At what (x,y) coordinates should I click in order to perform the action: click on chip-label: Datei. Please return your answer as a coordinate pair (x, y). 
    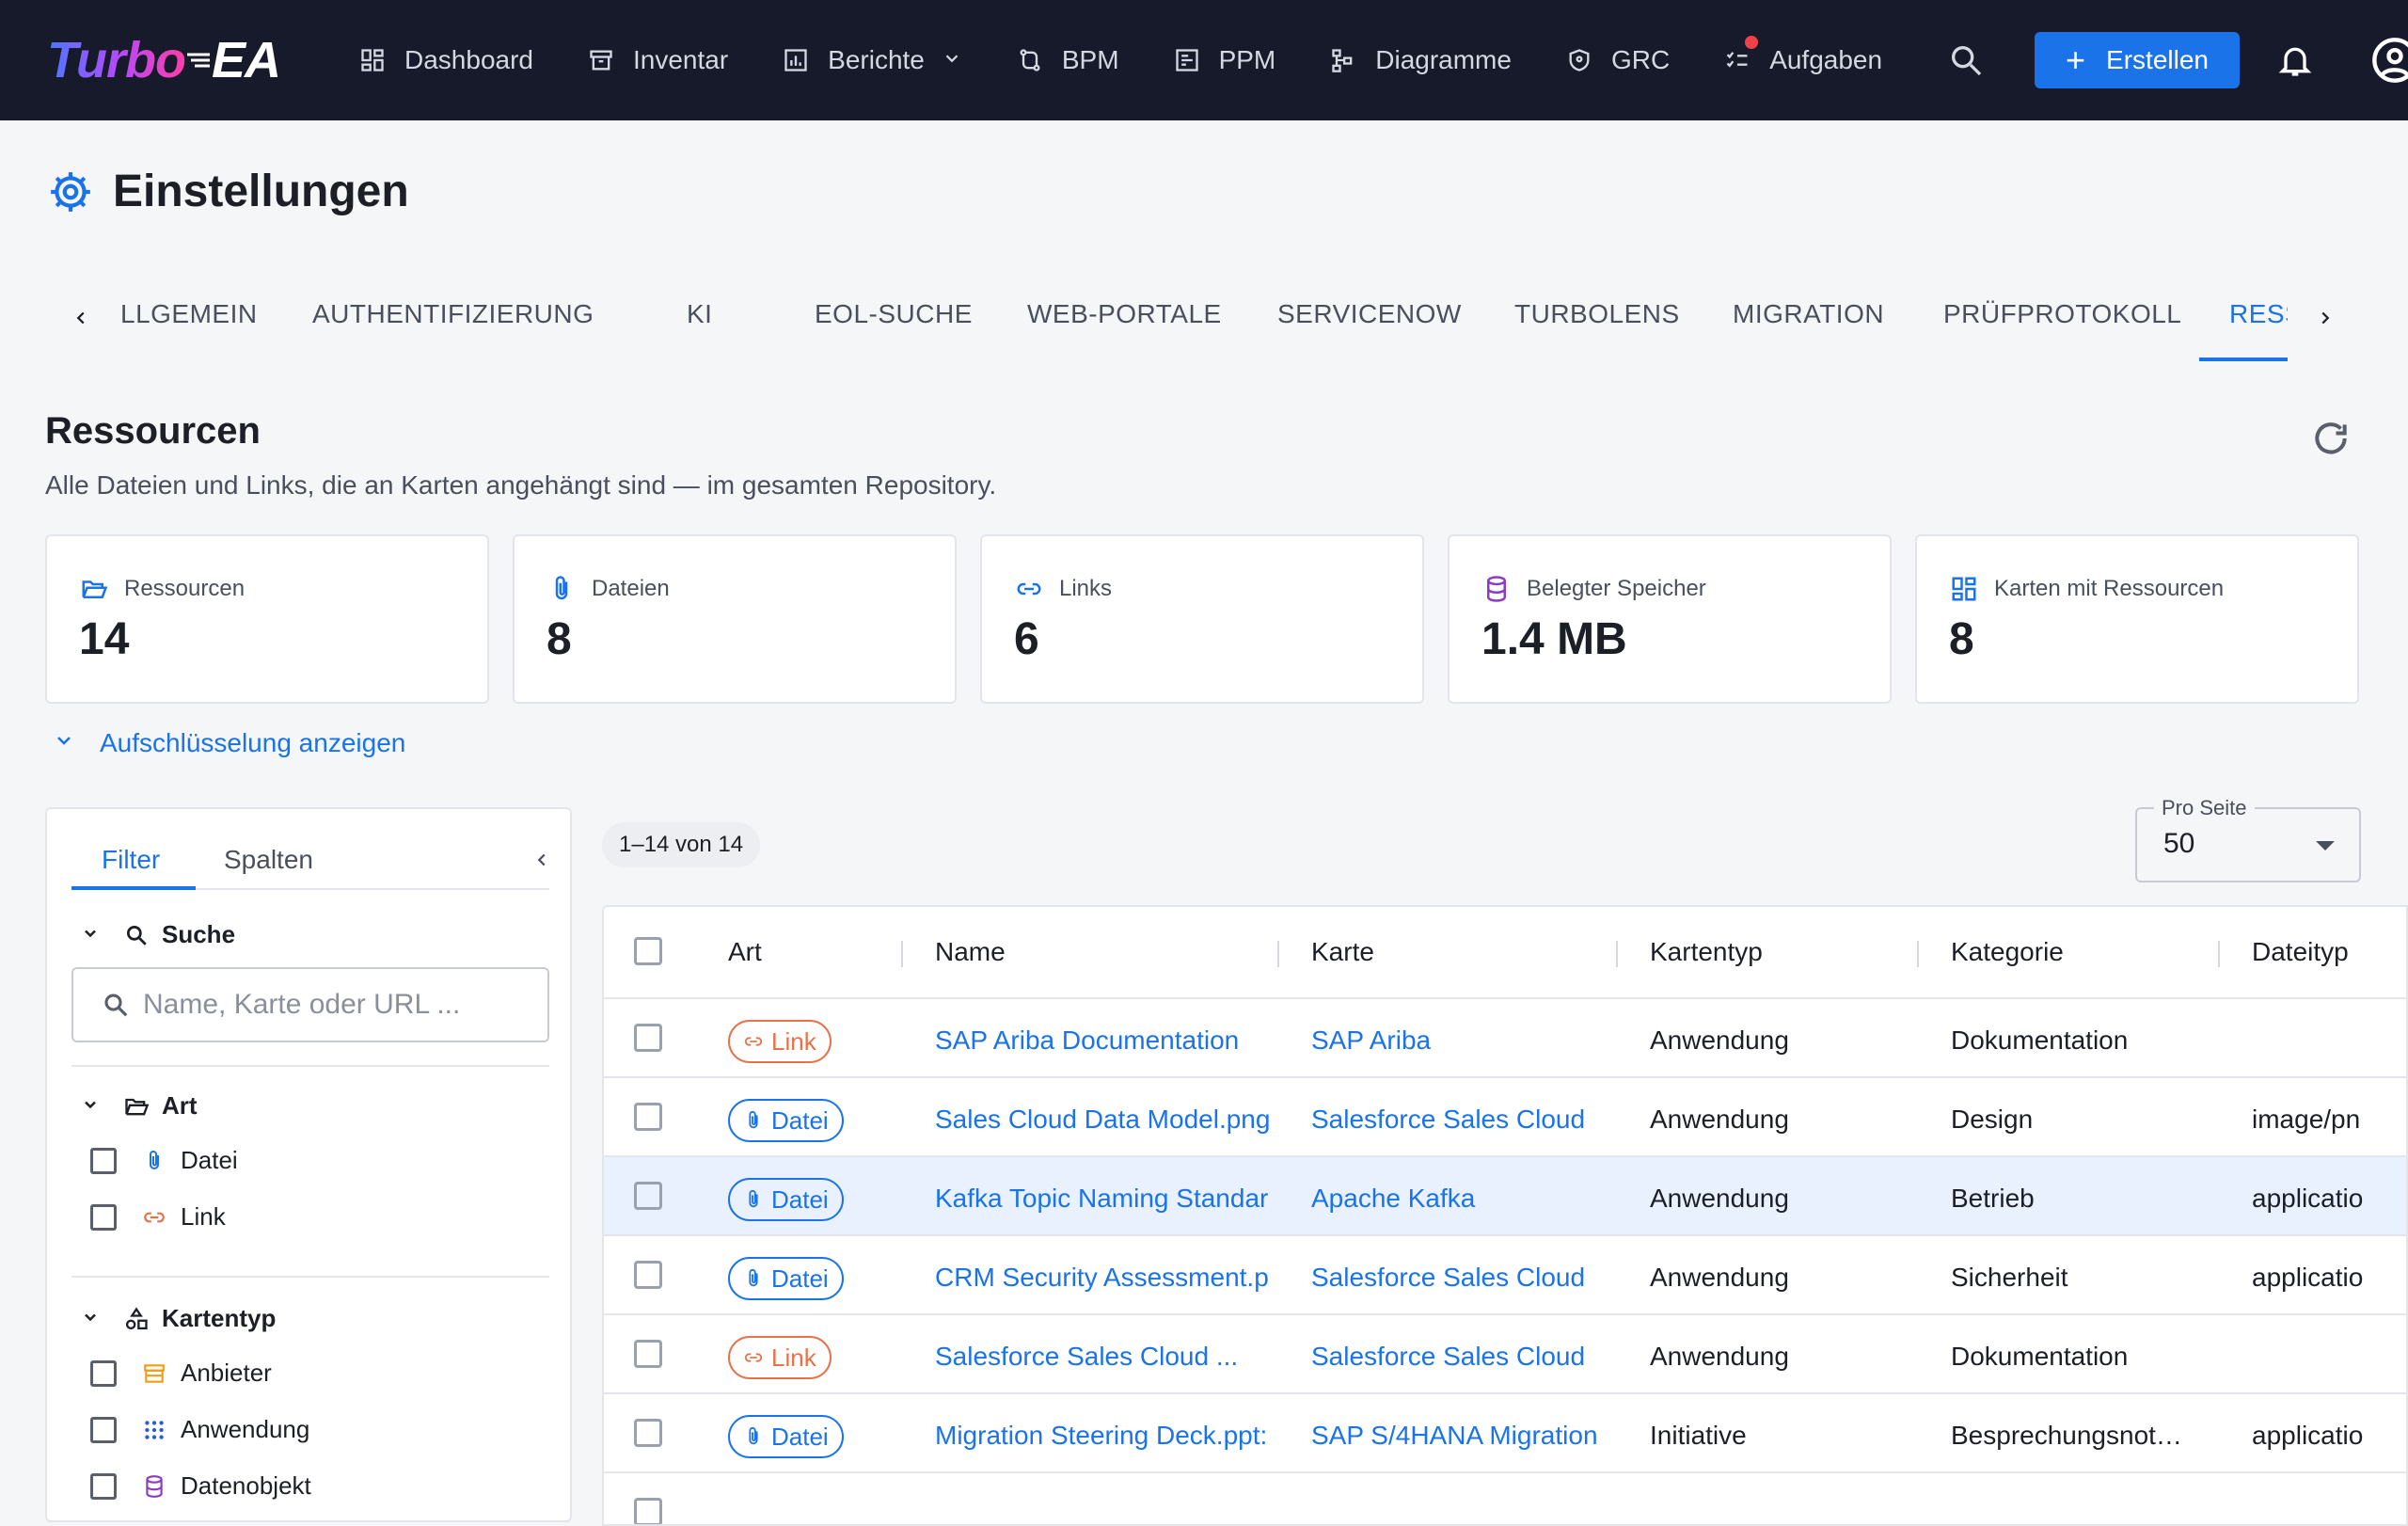
    Looking at the image, I should click on (800, 1199).